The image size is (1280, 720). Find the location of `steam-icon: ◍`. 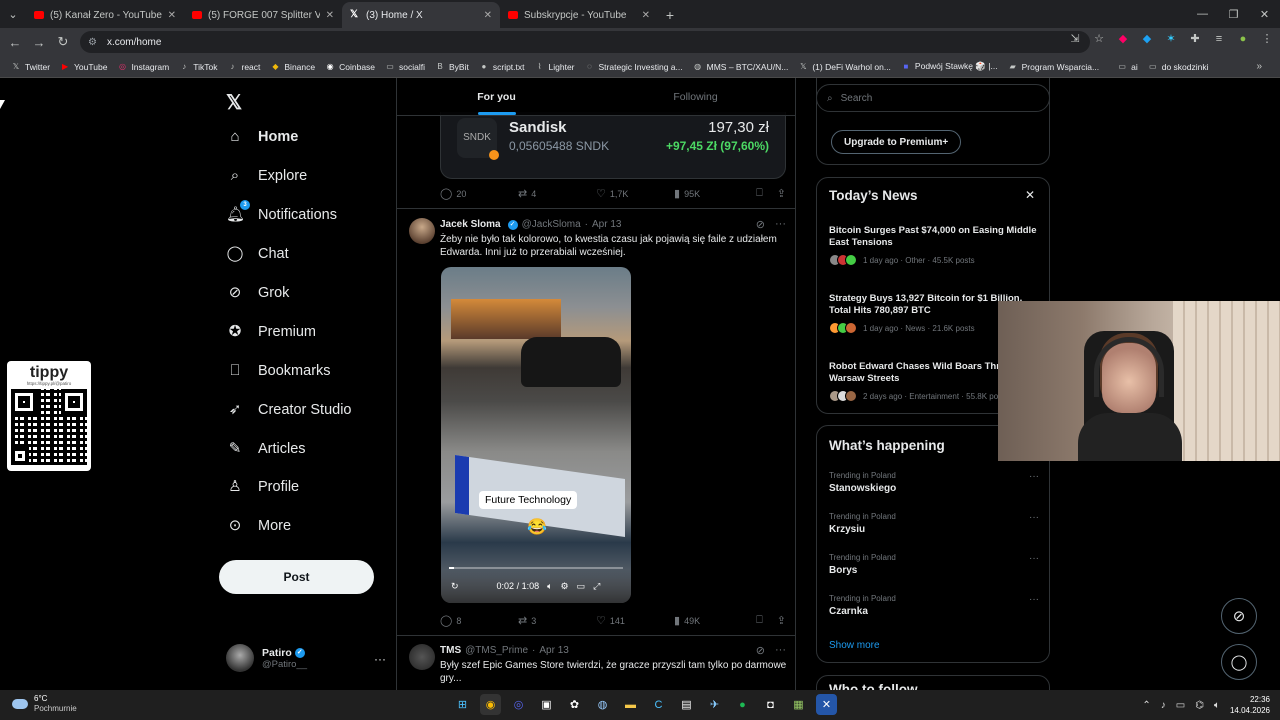

steam-icon: ◍ is located at coordinates (602, 704).